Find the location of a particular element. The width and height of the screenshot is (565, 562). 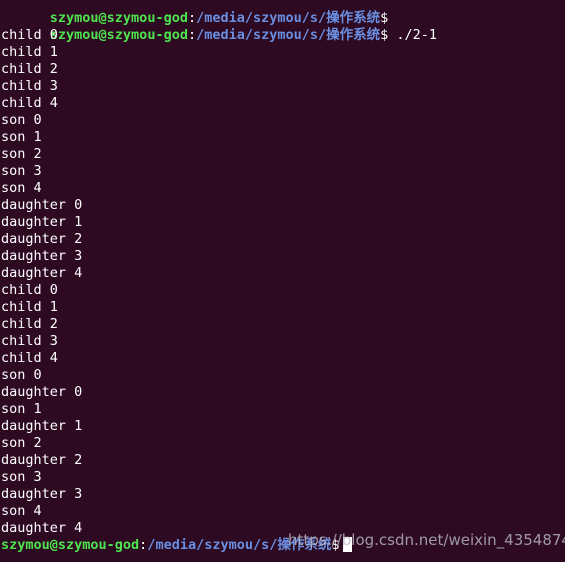

prompt-command: ./2-1 is located at coordinates (413, 35).